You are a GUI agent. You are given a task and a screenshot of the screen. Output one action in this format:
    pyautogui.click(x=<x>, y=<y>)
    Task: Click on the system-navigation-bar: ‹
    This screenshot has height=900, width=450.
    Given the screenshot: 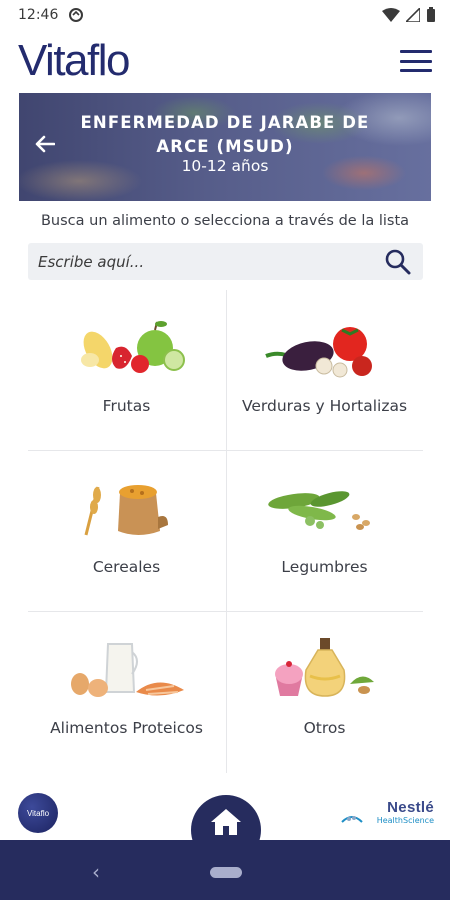 What is the action you would take?
    pyautogui.click(x=225, y=870)
    